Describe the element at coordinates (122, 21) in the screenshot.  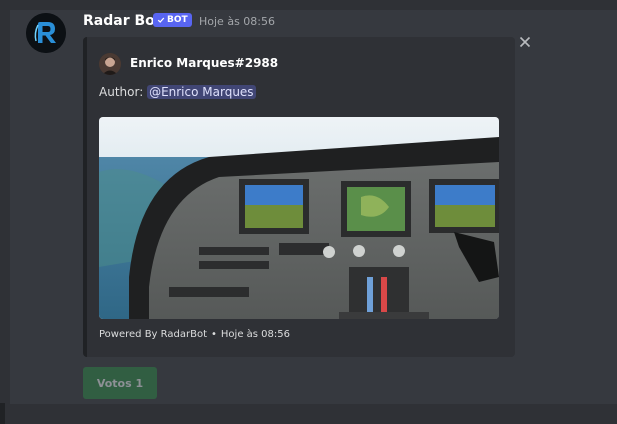
I see `bot-username: Radar Bot` at that location.